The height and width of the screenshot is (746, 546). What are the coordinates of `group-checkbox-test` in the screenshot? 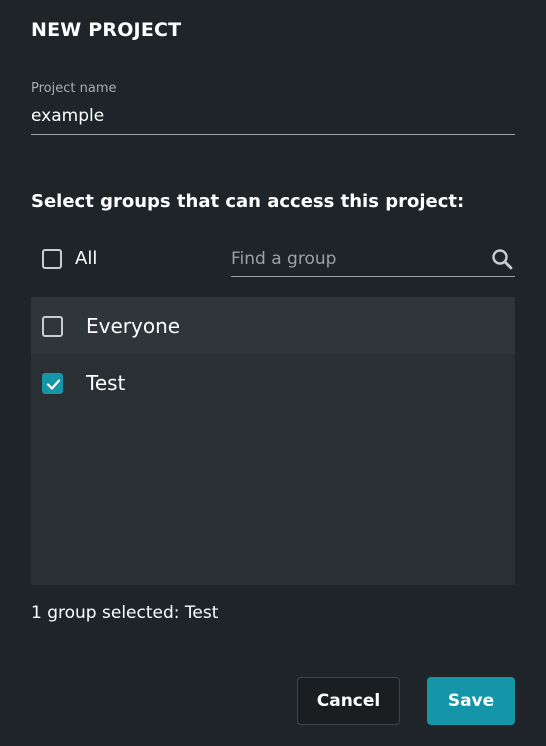 It's located at (52, 383).